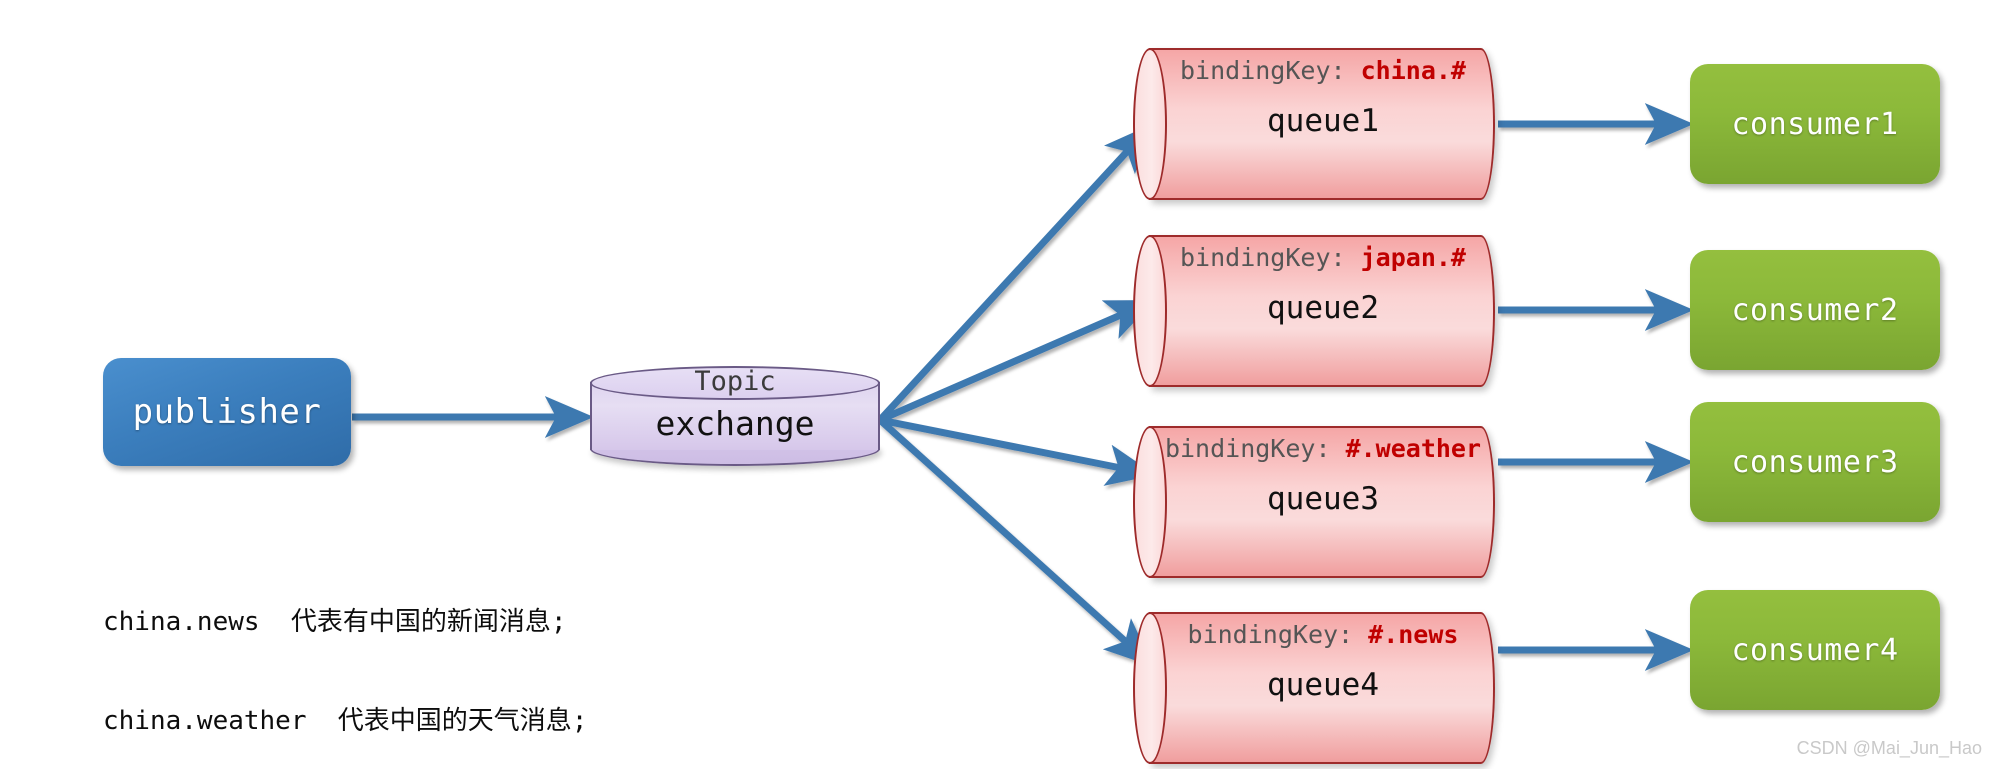 Image resolution: width=1998 pixels, height=769 pixels. I want to click on queue-binding-key-3: bindingKey: #.weather, so click(1323, 448).